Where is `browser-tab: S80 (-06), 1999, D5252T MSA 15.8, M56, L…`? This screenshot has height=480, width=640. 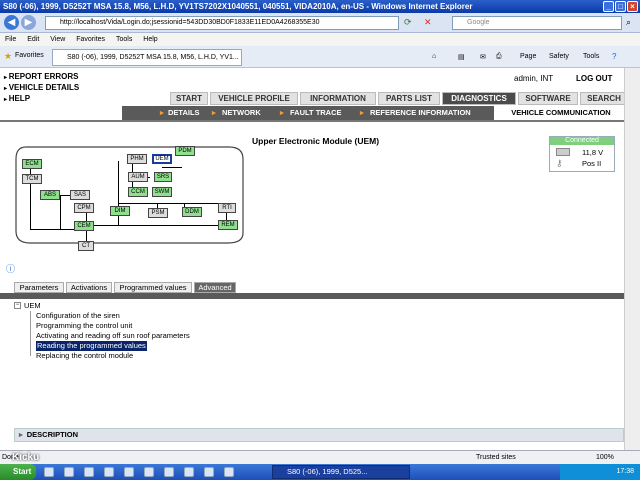
browser-tab: S80 (-06), 1999, D5252T MSA 15.8, M56, L… is located at coordinates (147, 57).